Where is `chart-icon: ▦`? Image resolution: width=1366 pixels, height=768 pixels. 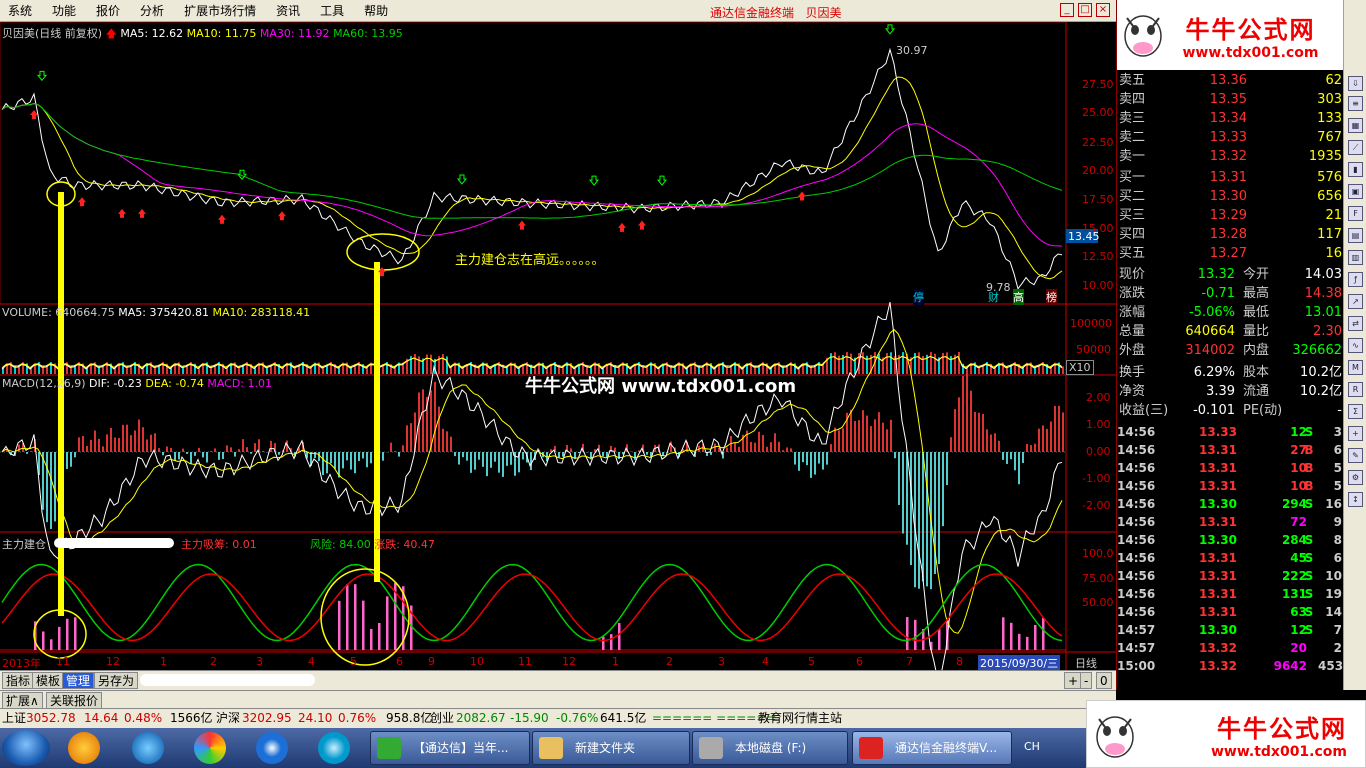 chart-icon: ▦ is located at coordinates (1355, 125).